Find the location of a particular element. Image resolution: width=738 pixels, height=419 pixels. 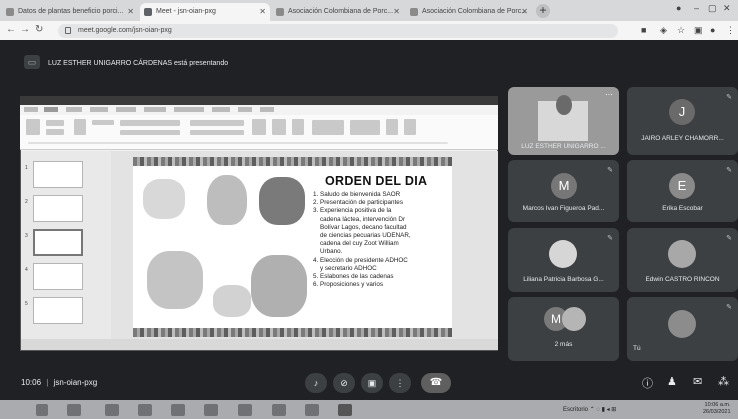

thumb-number: 2 is located at coordinates (26, 202).